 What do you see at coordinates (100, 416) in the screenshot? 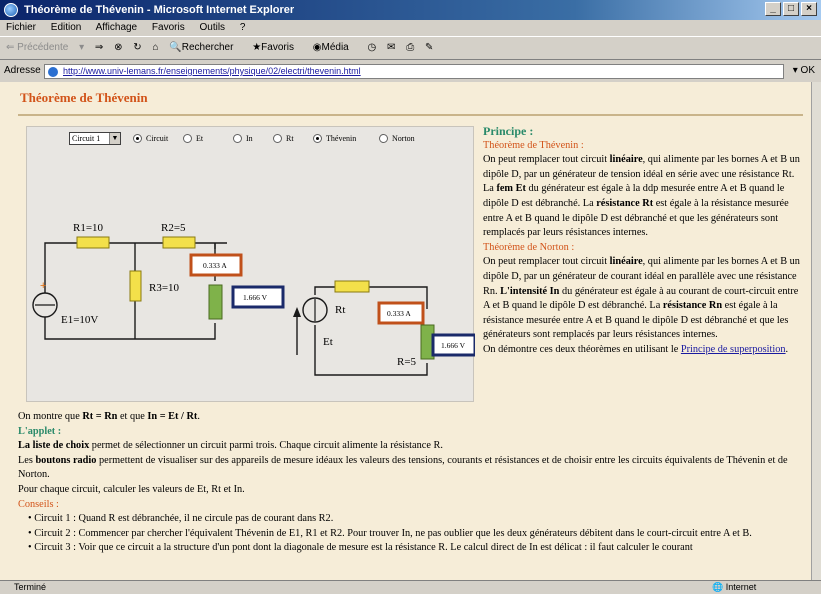
I see `text-bold: Rt = Rn` at bounding box center [100, 416].